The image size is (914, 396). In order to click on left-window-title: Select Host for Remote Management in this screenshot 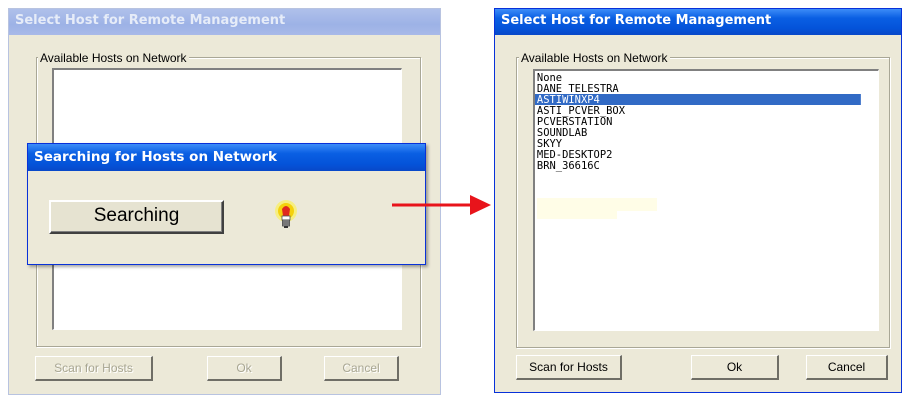, I will do `click(224, 22)`.